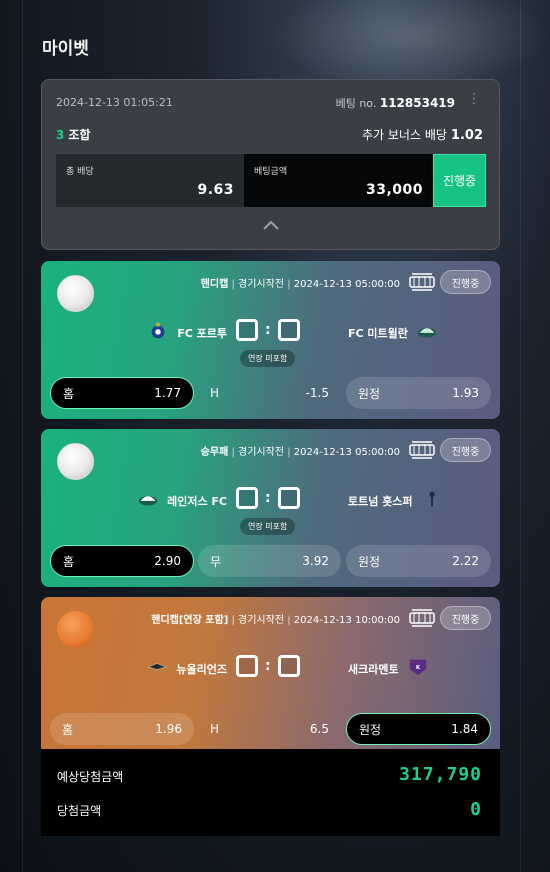 The width and height of the screenshot is (550, 872). Describe the element at coordinates (418, 393) in the screenshot. I see `odds-option: 원정 1.93` at that location.